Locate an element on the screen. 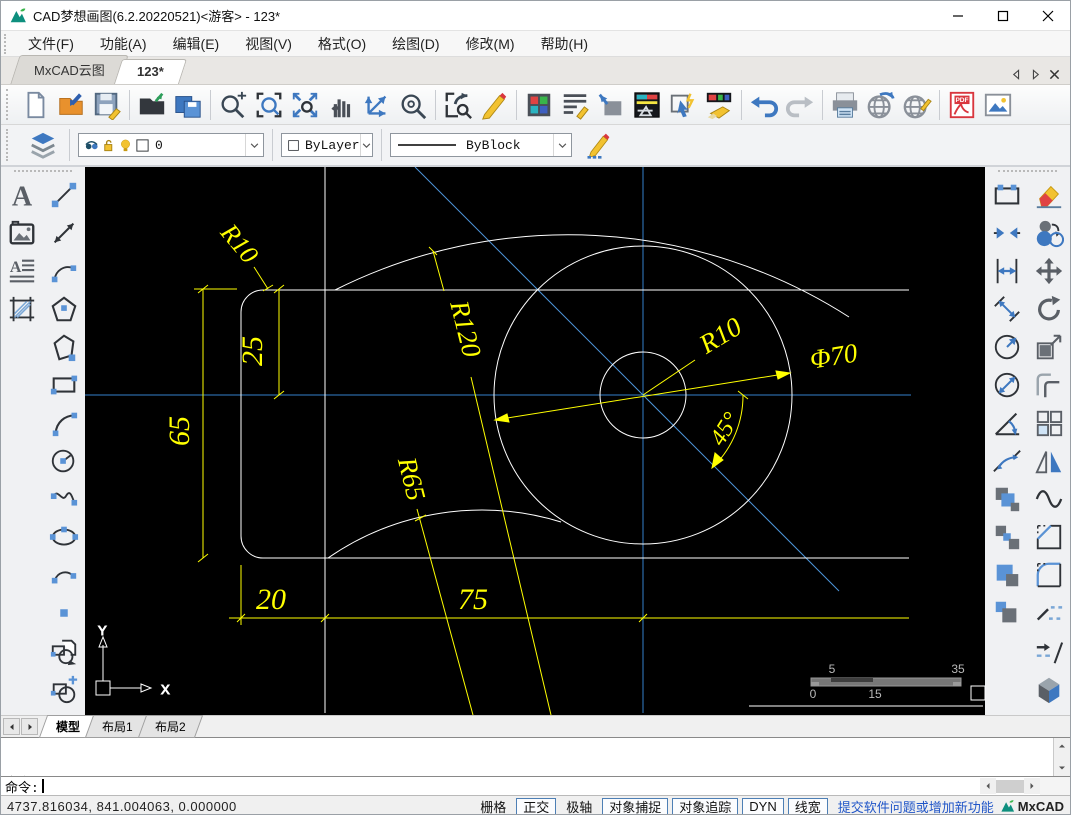  scale-up-button is located at coordinates (1007, 575).